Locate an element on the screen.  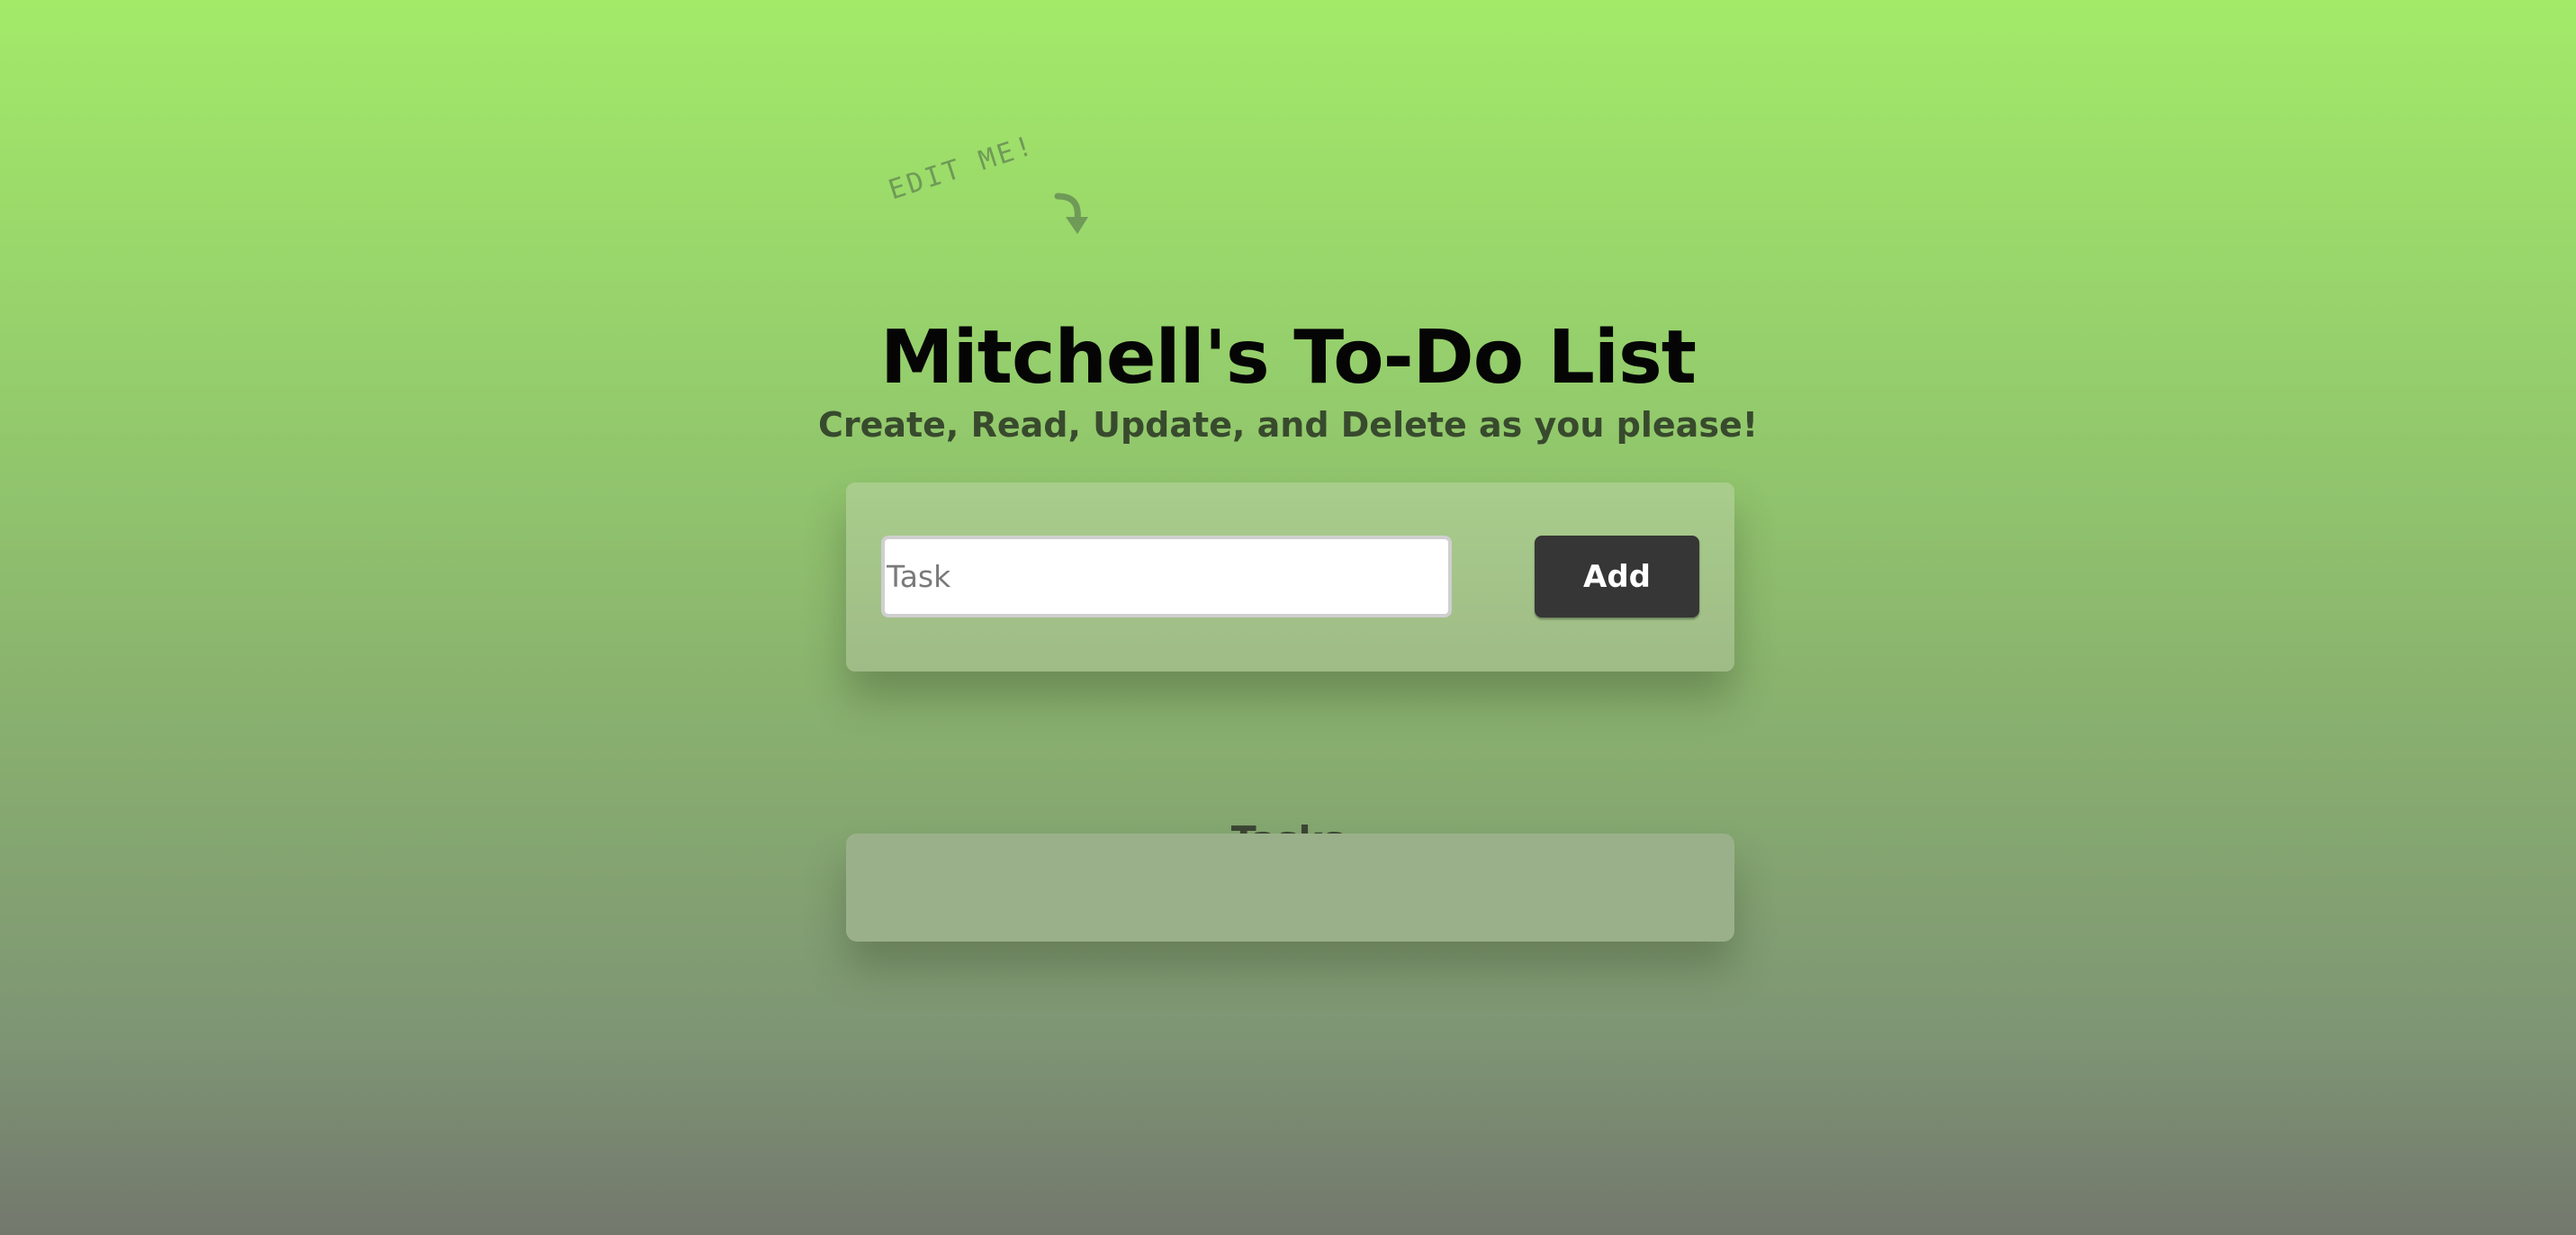
page-title: Mitchell's To-Do List is located at coordinates (1288, 357).